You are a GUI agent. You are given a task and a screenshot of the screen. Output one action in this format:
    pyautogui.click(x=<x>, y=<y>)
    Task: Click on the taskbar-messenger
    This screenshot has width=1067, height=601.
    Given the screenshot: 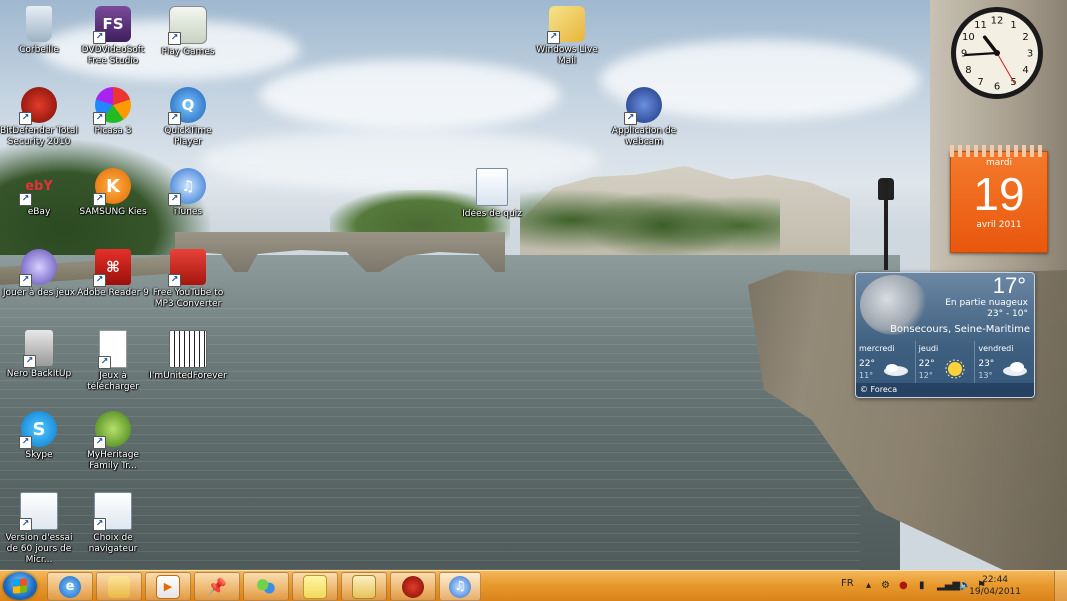 What is the action you would take?
    pyautogui.click(x=266, y=586)
    